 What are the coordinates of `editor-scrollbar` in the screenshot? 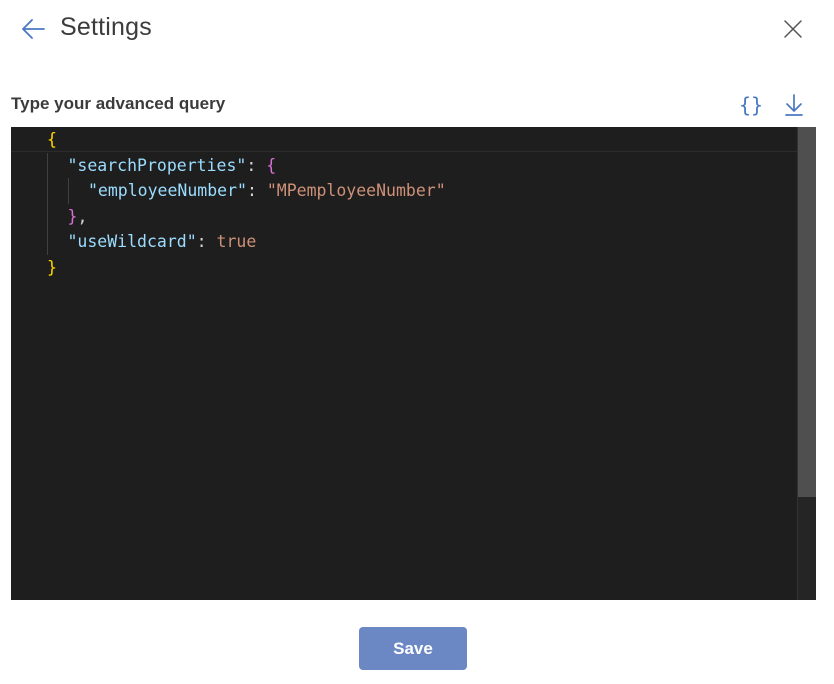 It's located at (806, 363).